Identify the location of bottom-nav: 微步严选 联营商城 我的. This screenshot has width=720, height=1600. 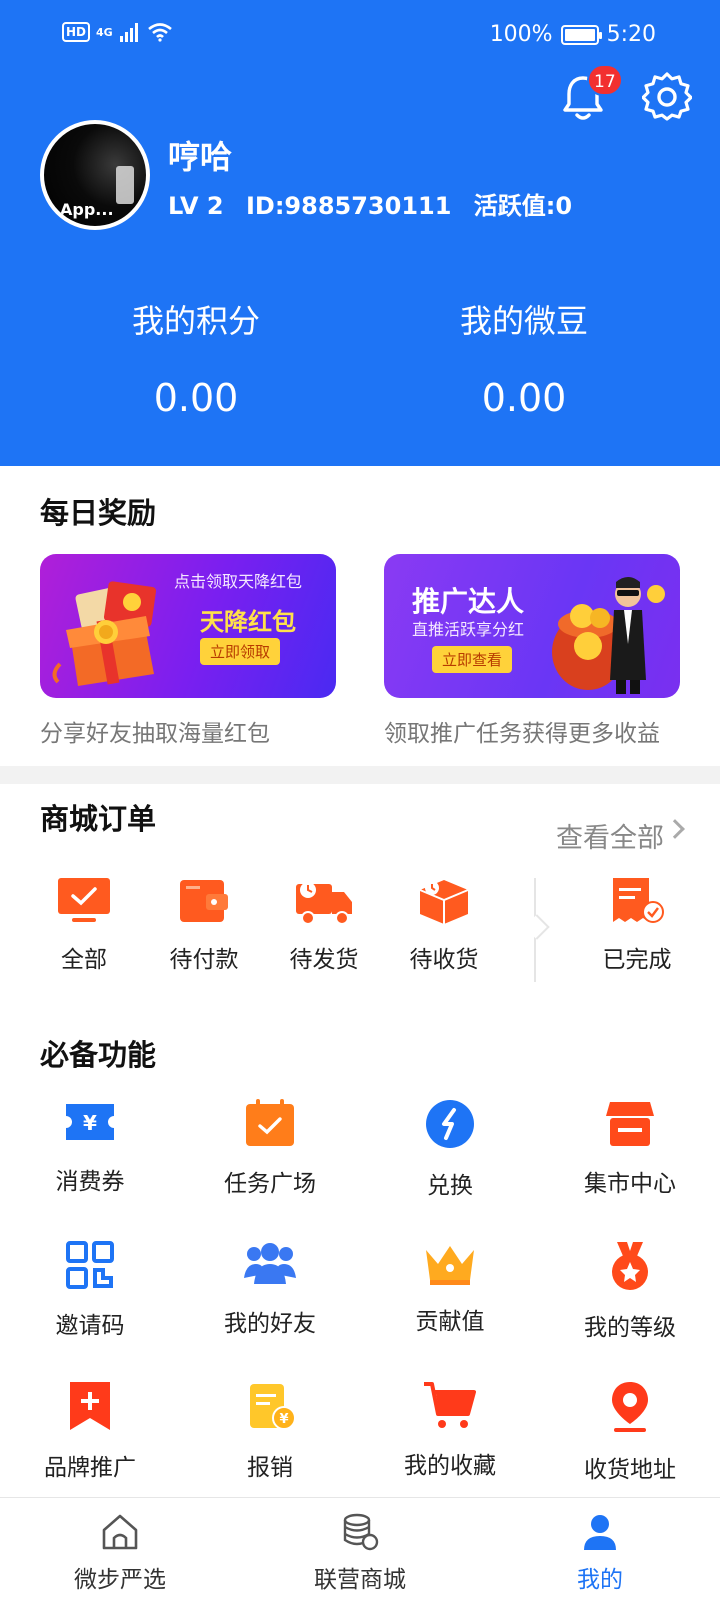
(360, 1548).